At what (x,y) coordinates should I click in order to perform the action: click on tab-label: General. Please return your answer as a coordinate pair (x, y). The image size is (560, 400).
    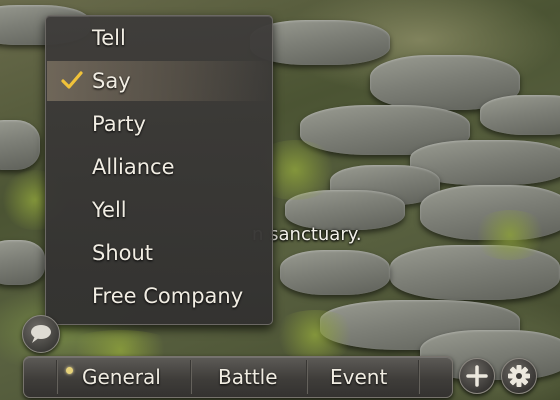
    Looking at the image, I should click on (121, 377).